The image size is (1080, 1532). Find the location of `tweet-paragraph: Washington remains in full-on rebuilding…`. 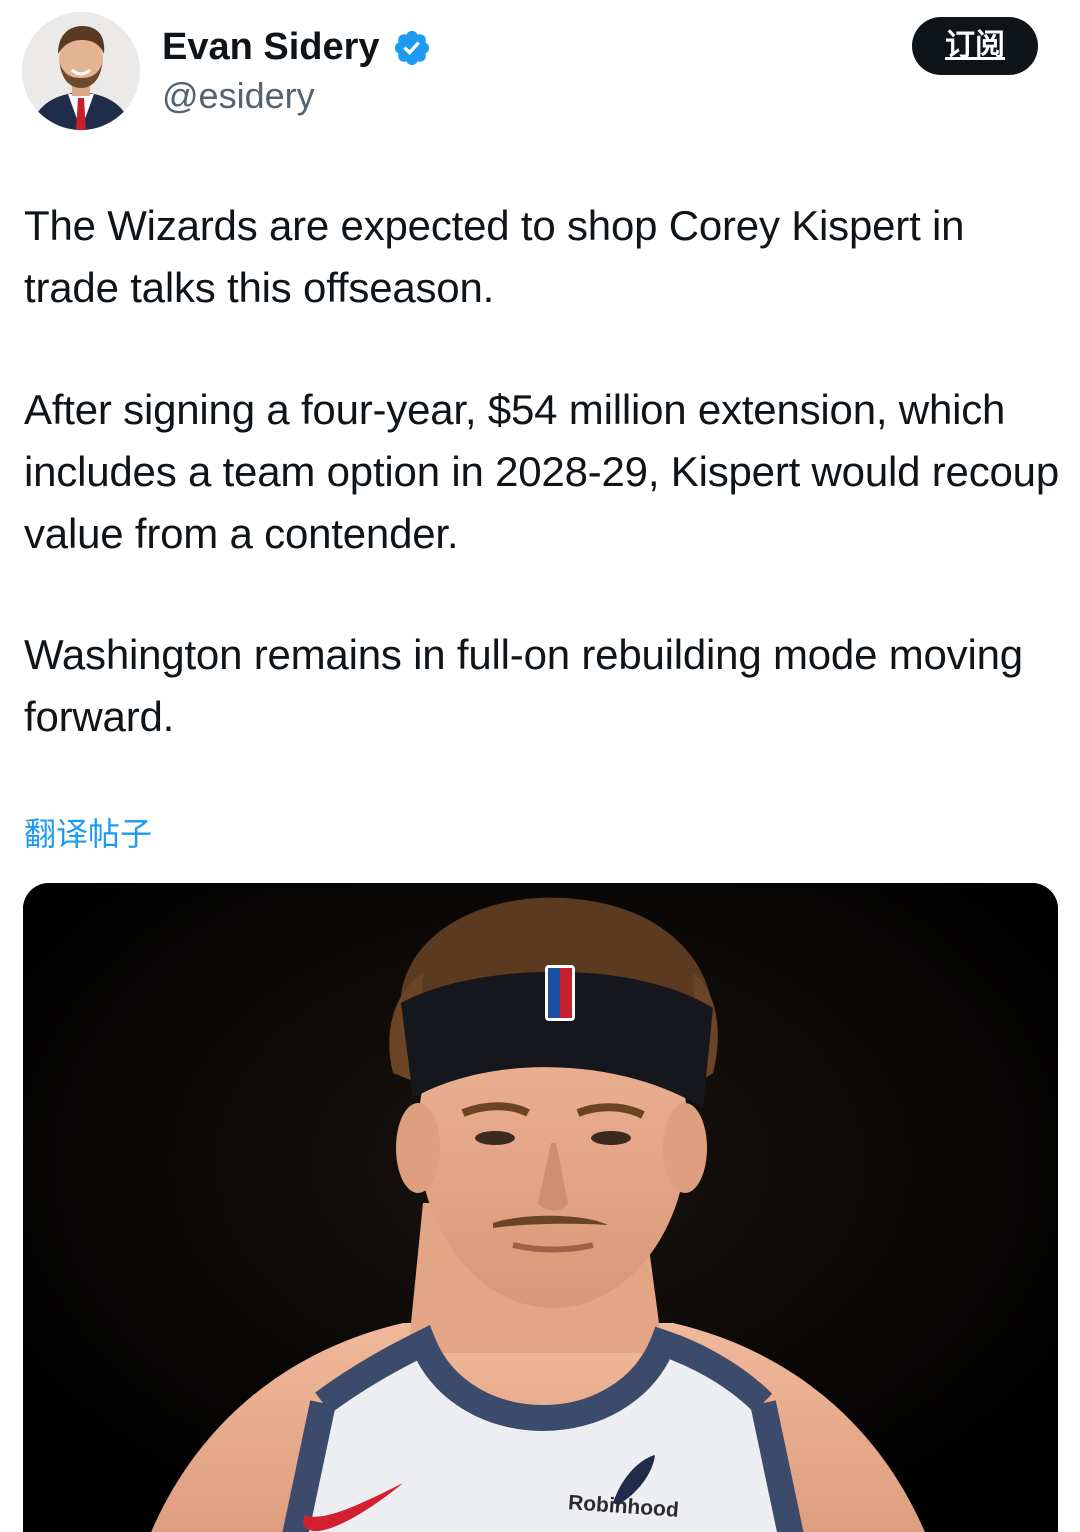

tweet-paragraph: Washington remains in full-on rebuilding… is located at coordinates (523, 685).